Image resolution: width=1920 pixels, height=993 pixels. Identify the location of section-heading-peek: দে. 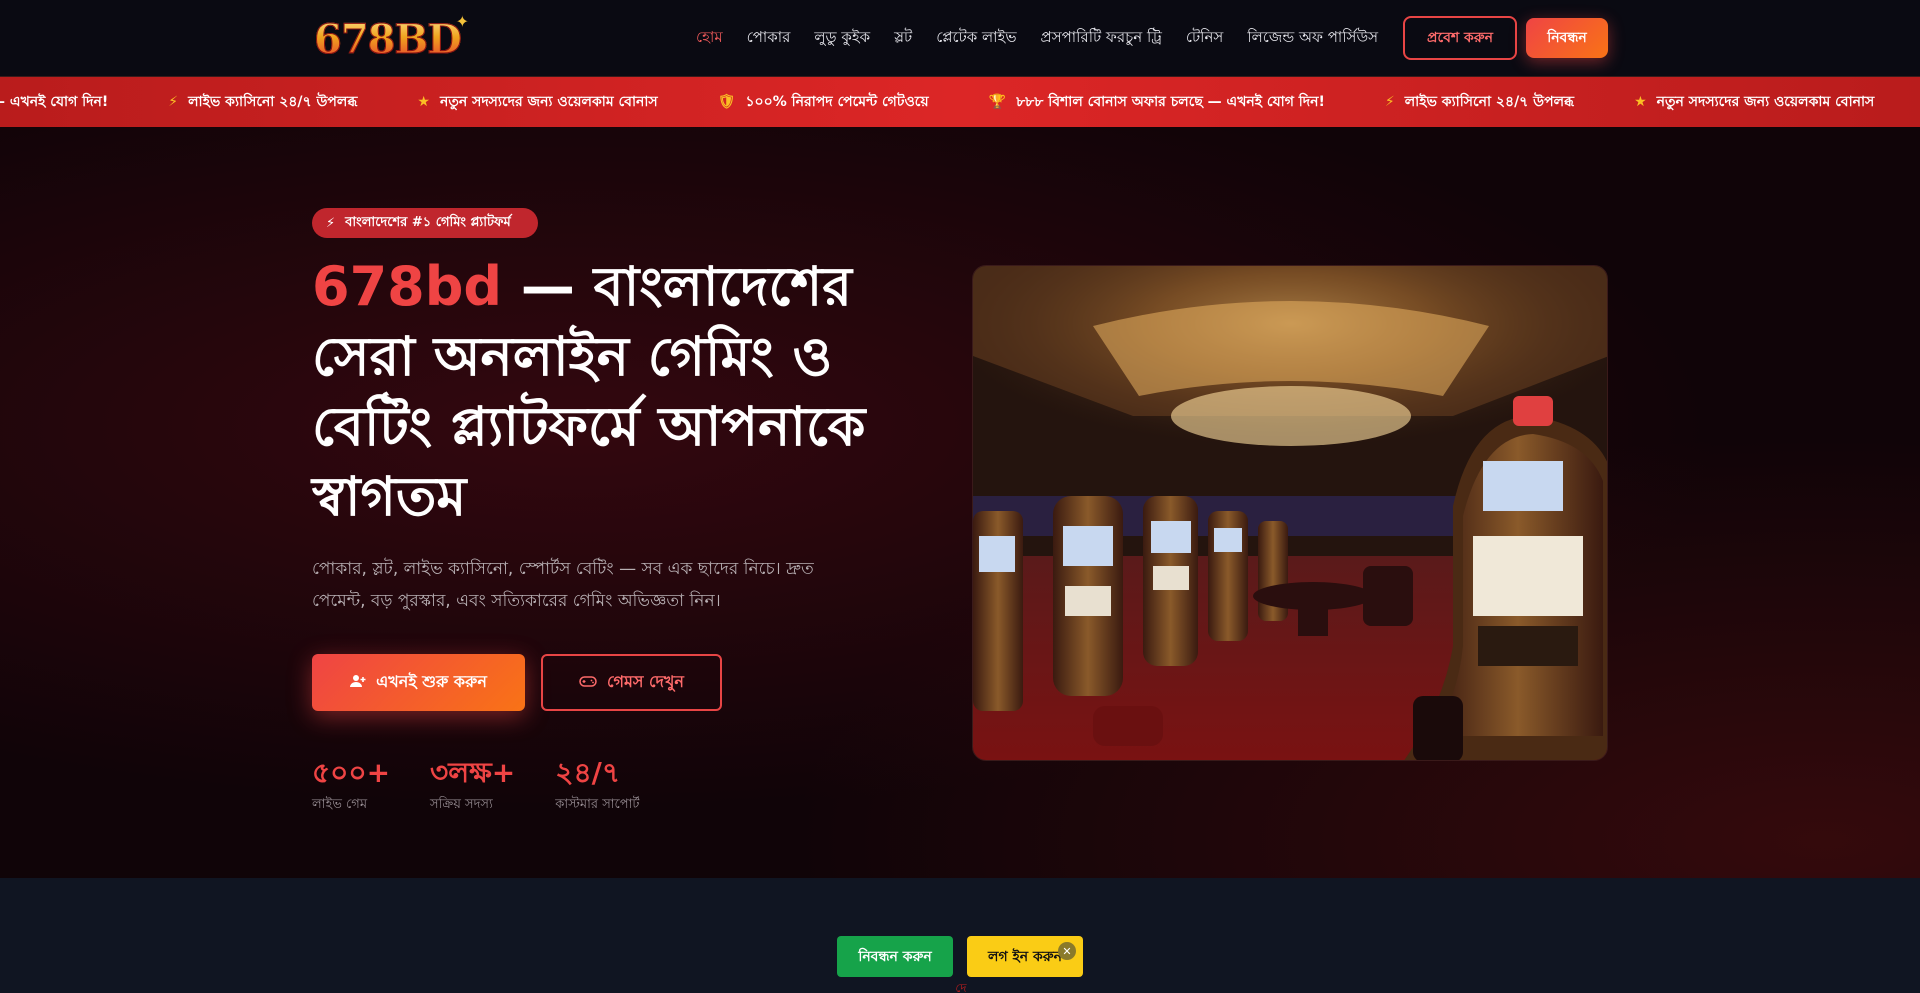
(961, 987).